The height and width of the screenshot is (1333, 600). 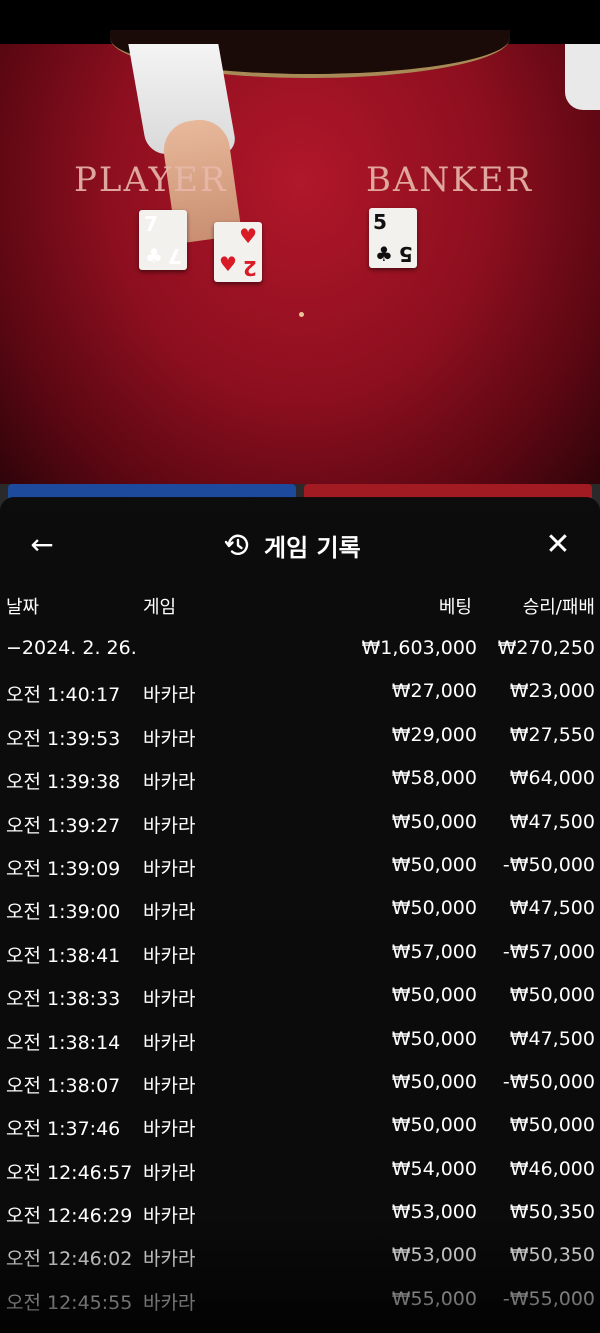 What do you see at coordinates (71, 648) in the screenshot?
I see `row-date: −2024. 2. 26.` at bounding box center [71, 648].